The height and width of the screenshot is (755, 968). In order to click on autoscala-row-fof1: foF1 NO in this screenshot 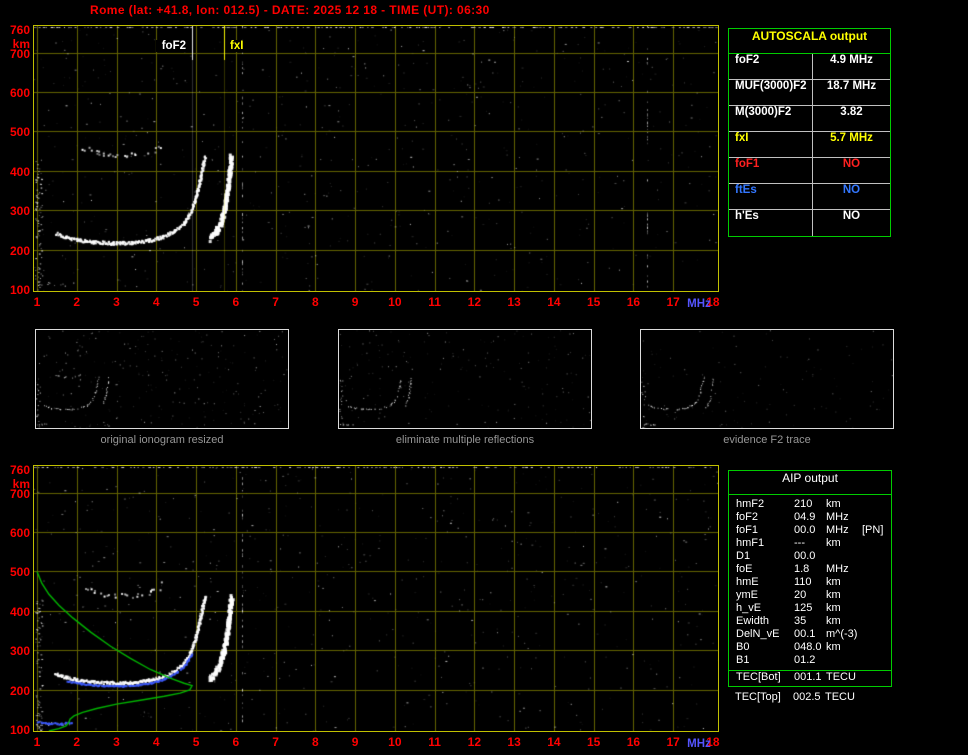, I will do `click(809, 171)`.